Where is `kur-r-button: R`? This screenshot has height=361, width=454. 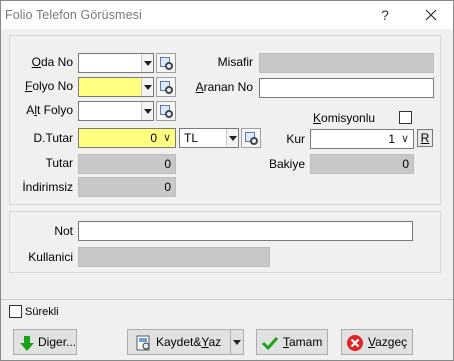 kur-r-button: R is located at coordinates (425, 138).